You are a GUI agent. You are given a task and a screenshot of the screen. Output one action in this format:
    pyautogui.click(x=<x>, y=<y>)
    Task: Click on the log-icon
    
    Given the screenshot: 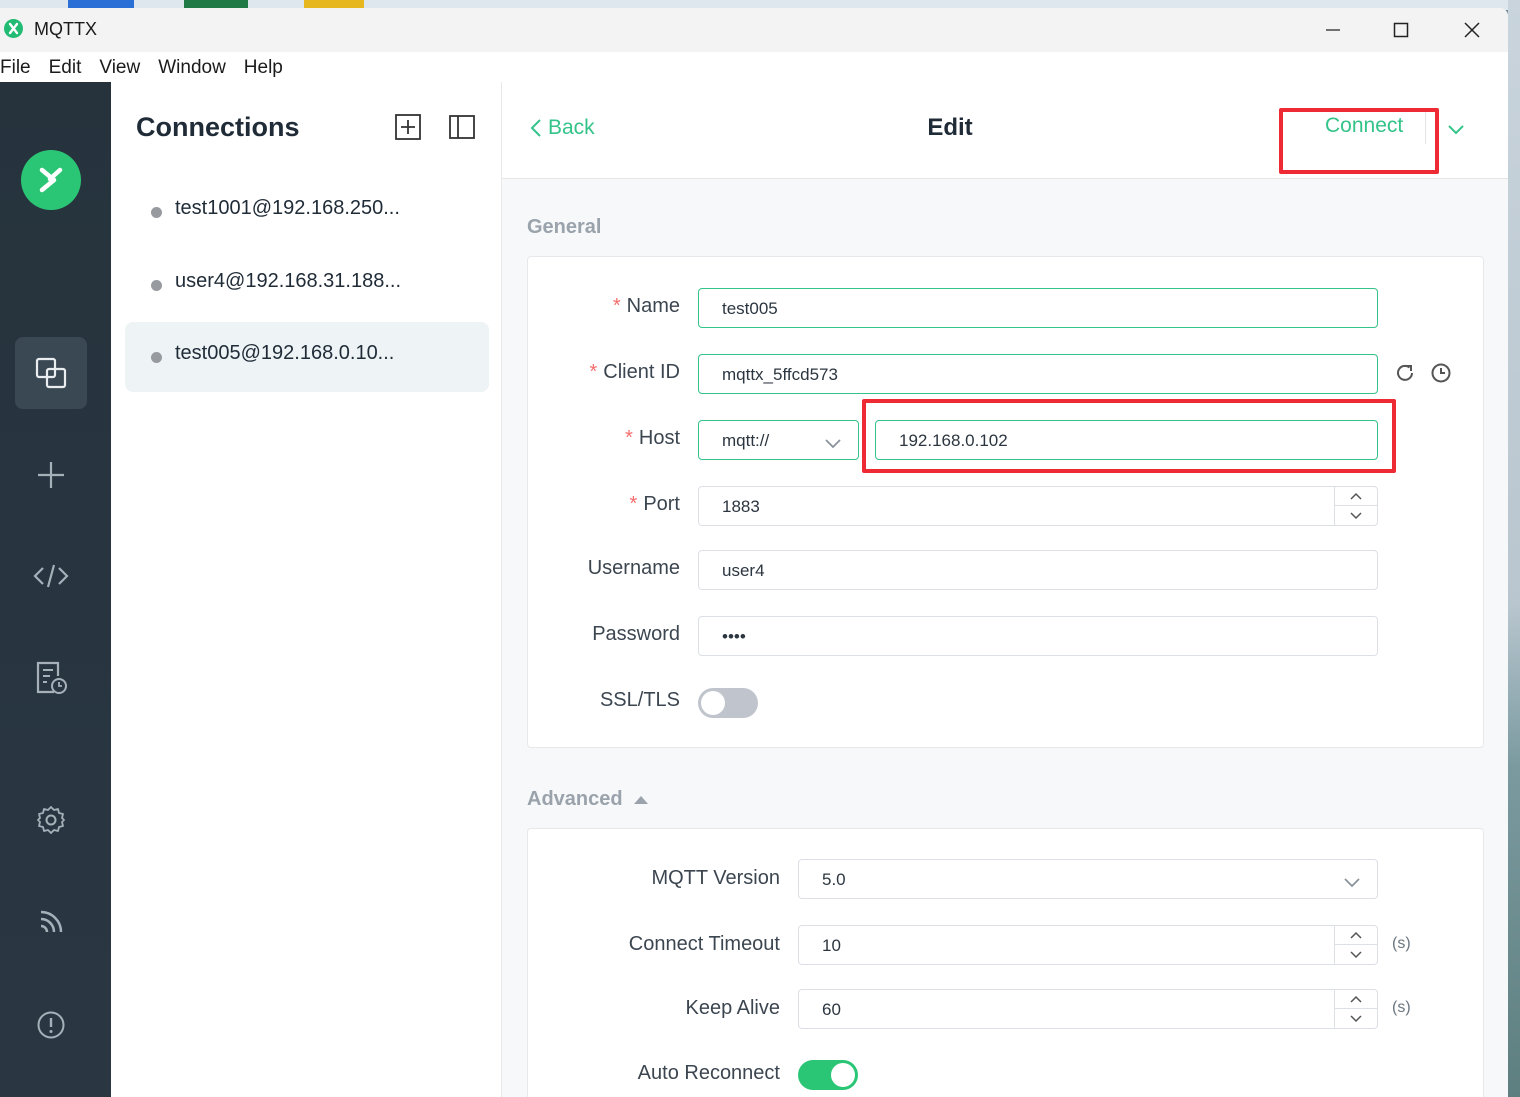 What is the action you would take?
    pyautogui.click(x=51, y=678)
    